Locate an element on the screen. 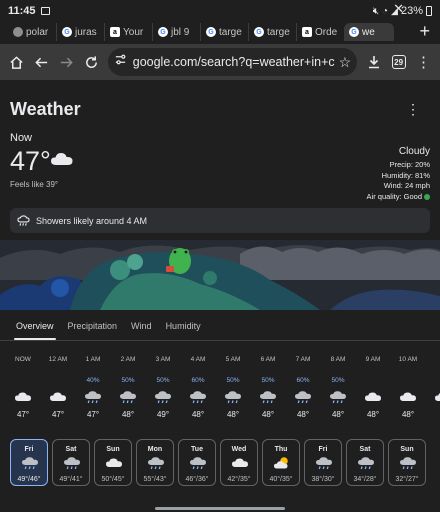 The width and height of the screenshot is (440, 512). precip-detail: Precip: 20% is located at coordinates (409, 164).